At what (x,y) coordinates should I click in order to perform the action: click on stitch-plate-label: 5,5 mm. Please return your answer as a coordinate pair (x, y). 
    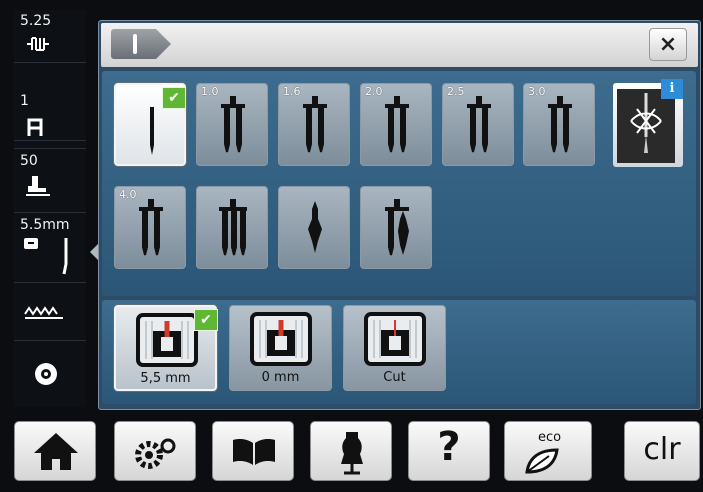
    Looking at the image, I should click on (165, 378).